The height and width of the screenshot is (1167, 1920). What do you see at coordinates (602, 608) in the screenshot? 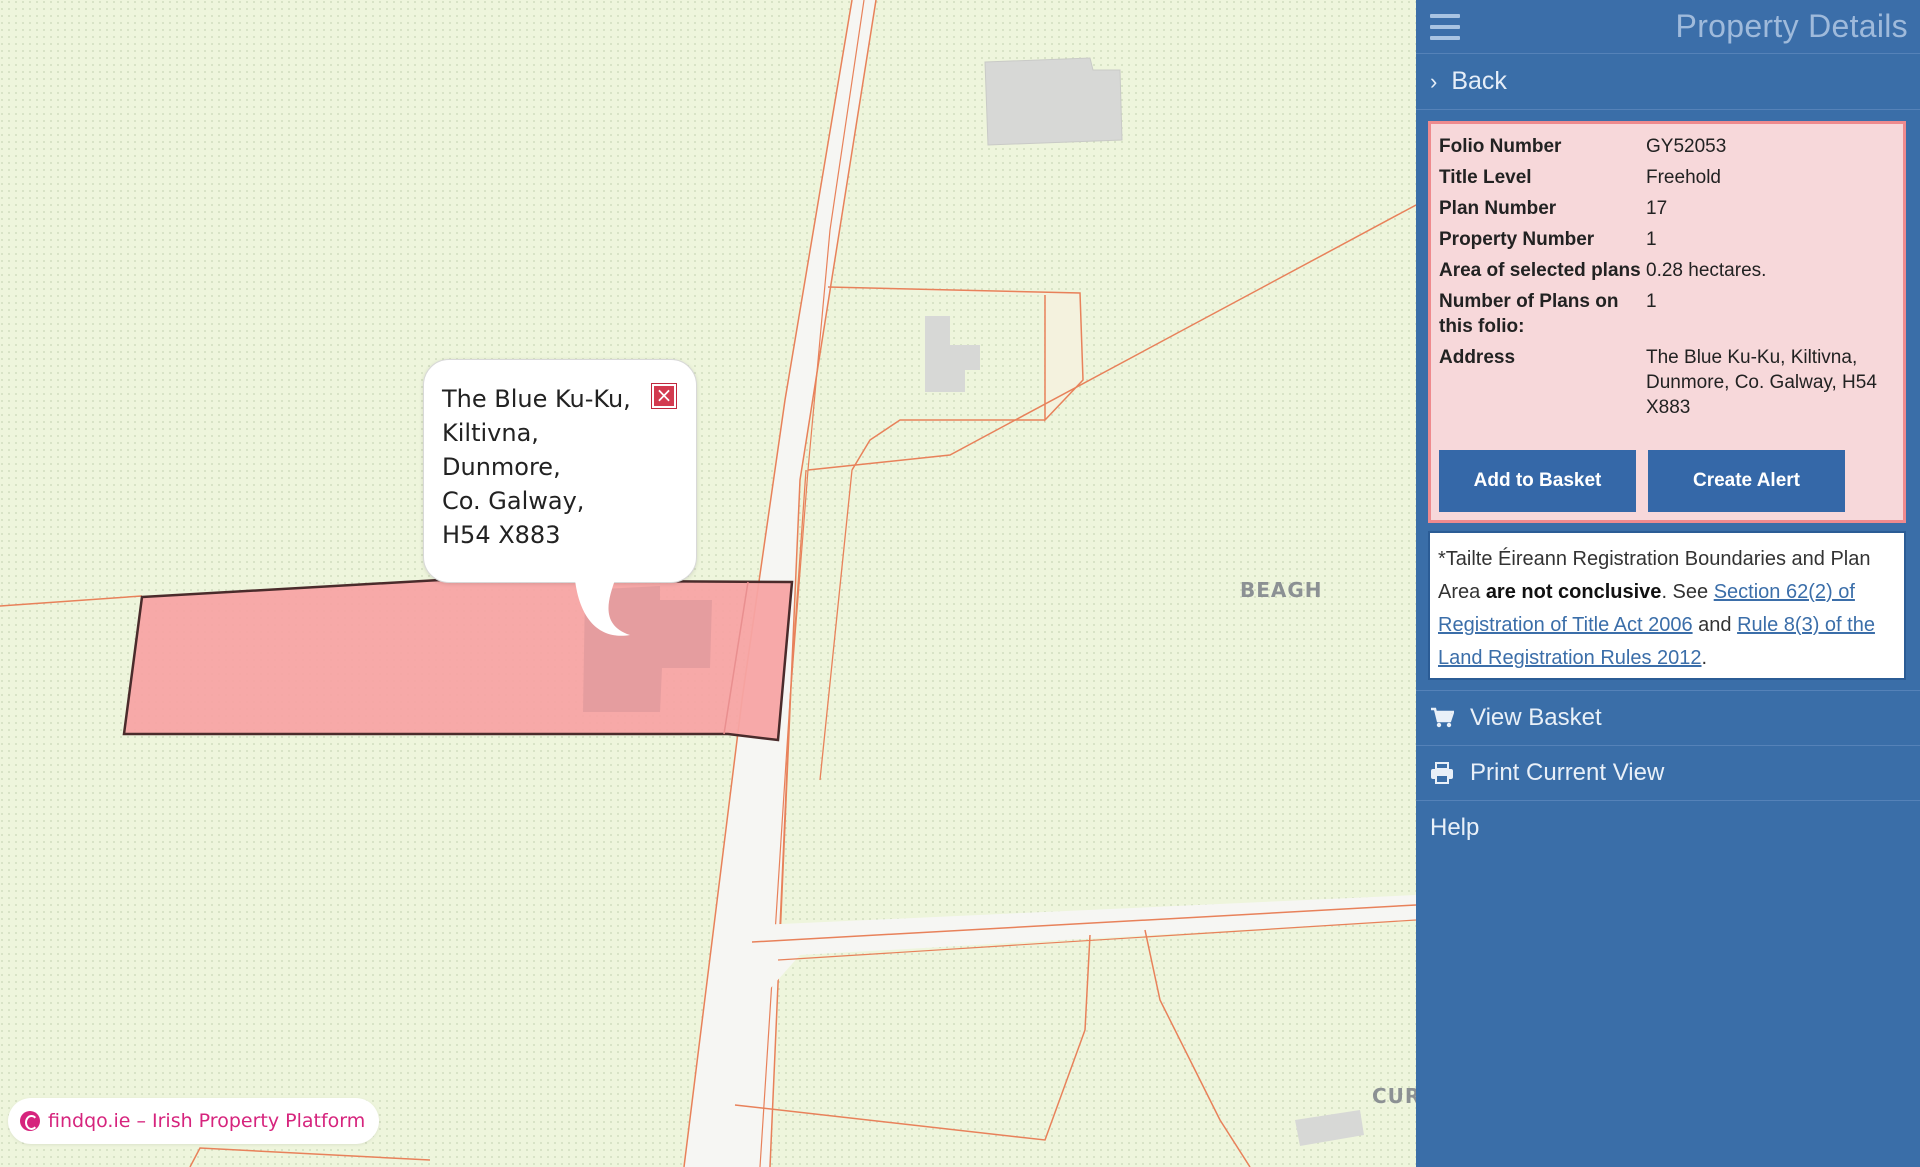
I see `popup-tail` at bounding box center [602, 608].